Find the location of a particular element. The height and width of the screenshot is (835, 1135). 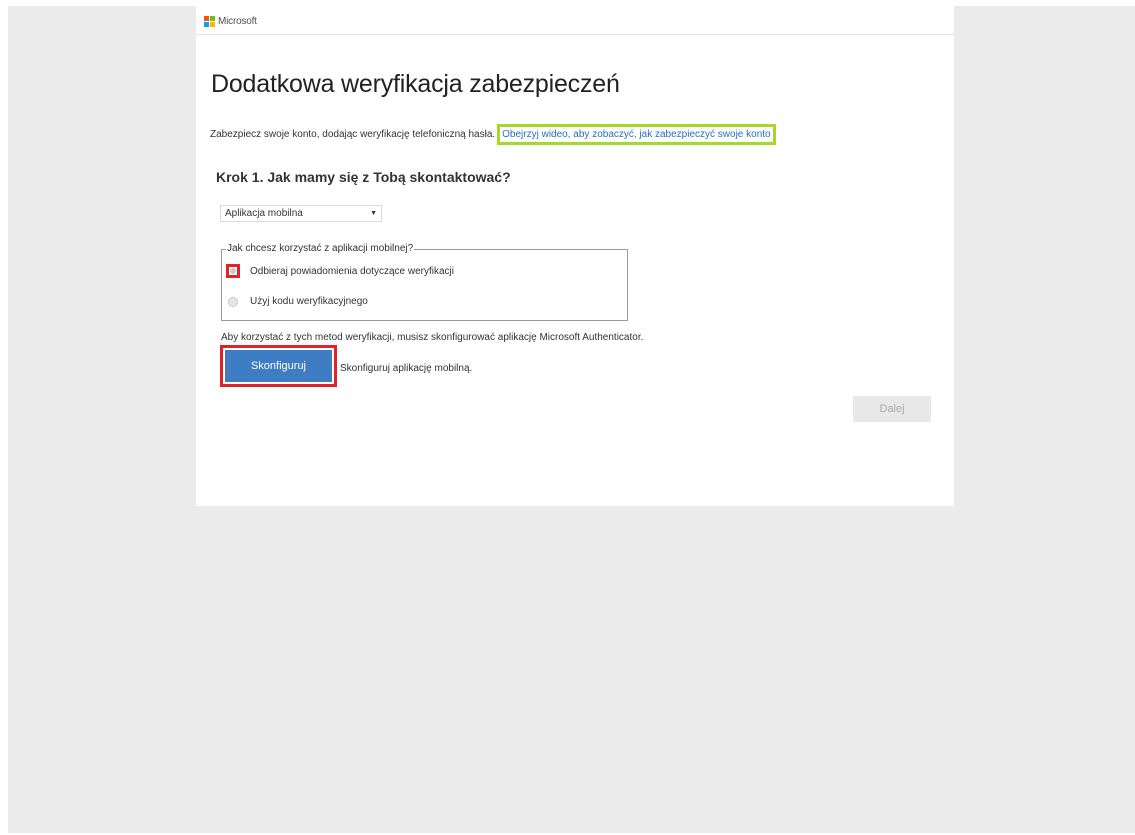

page-title: Dodatkowa weryfikacja zabezpieczeń is located at coordinates (415, 84).